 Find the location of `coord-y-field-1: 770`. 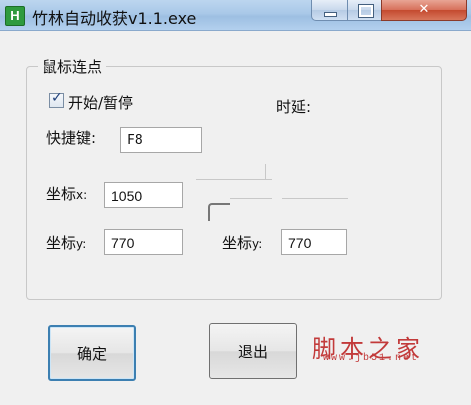

coord-y-field-1: 770 is located at coordinates (143, 242).